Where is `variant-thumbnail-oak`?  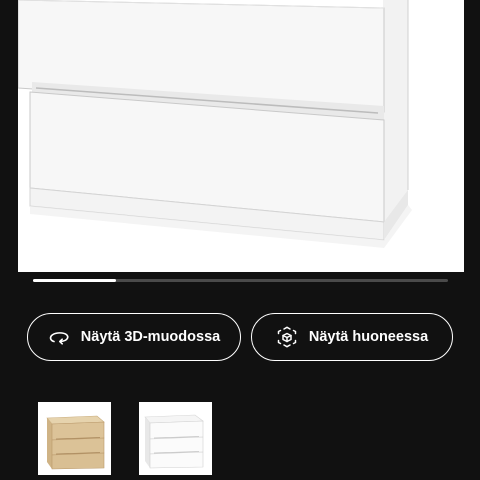
variant-thumbnail-oak is located at coordinates (74, 438).